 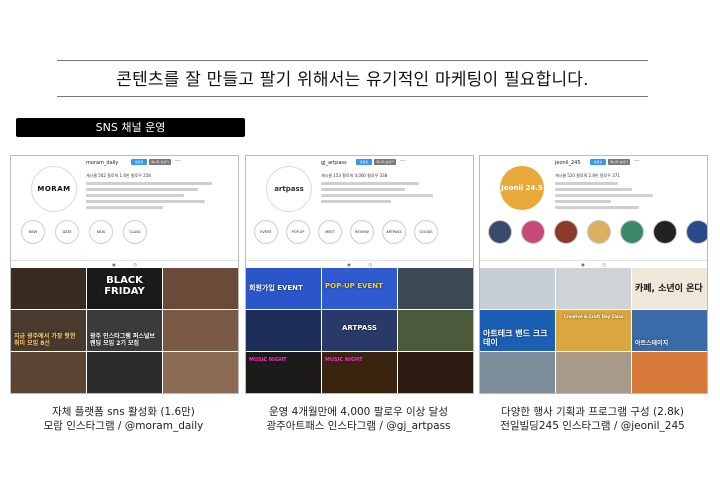 What do you see at coordinates (276, 288) in the screenshot?
I see `post-title: 회원가입 EVENT` at bounding box center [276, 288].